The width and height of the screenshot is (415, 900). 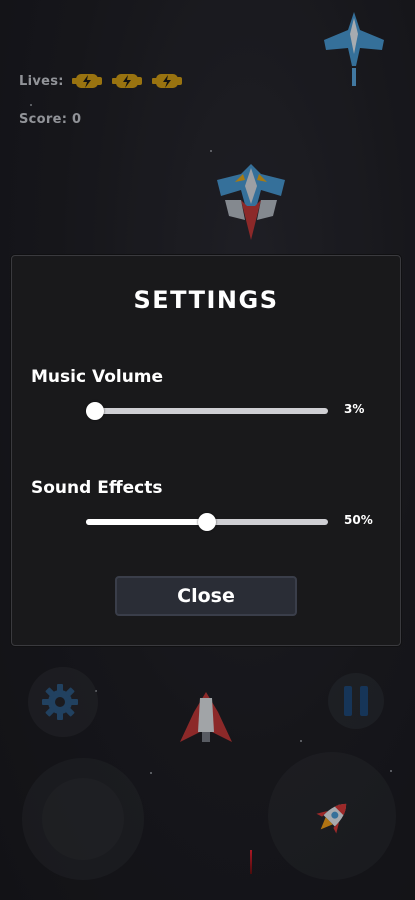 I want to click on sound-effects-thumb, so click(x=207, y=522).